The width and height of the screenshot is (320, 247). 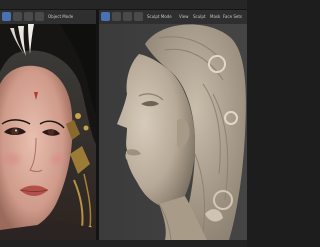 I want to click on mode-selector: Sculpt Mode, so click(x=159, y=16).